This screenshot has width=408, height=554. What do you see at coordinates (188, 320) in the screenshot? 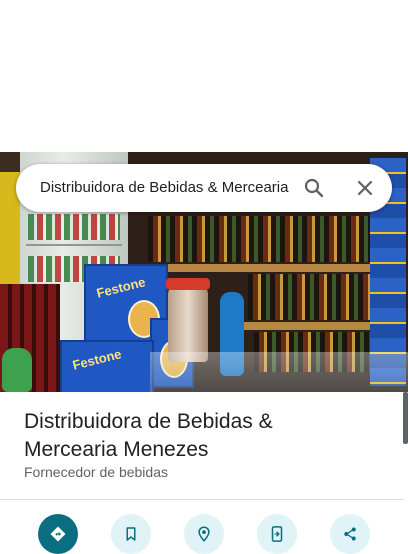
I see `photo-jar` at bounding box center [188, 320].